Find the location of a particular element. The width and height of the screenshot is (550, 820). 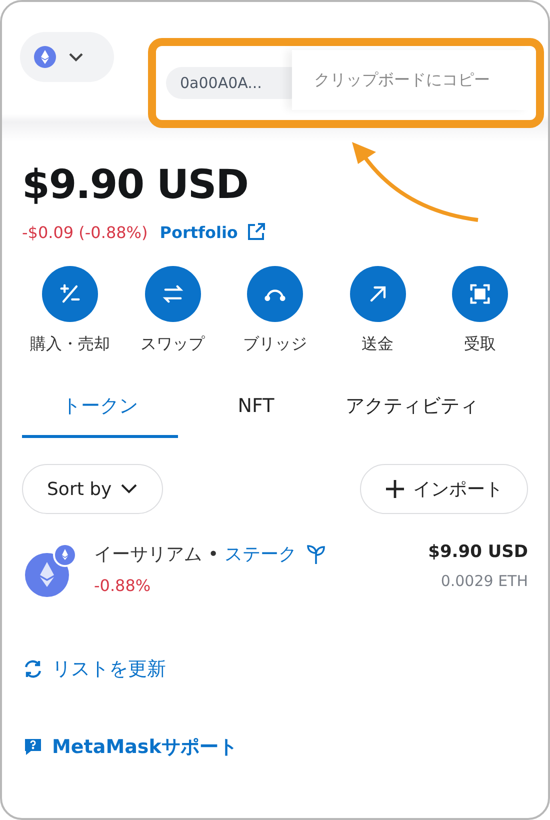

tab: NFT is located at coordinates (256, 415).